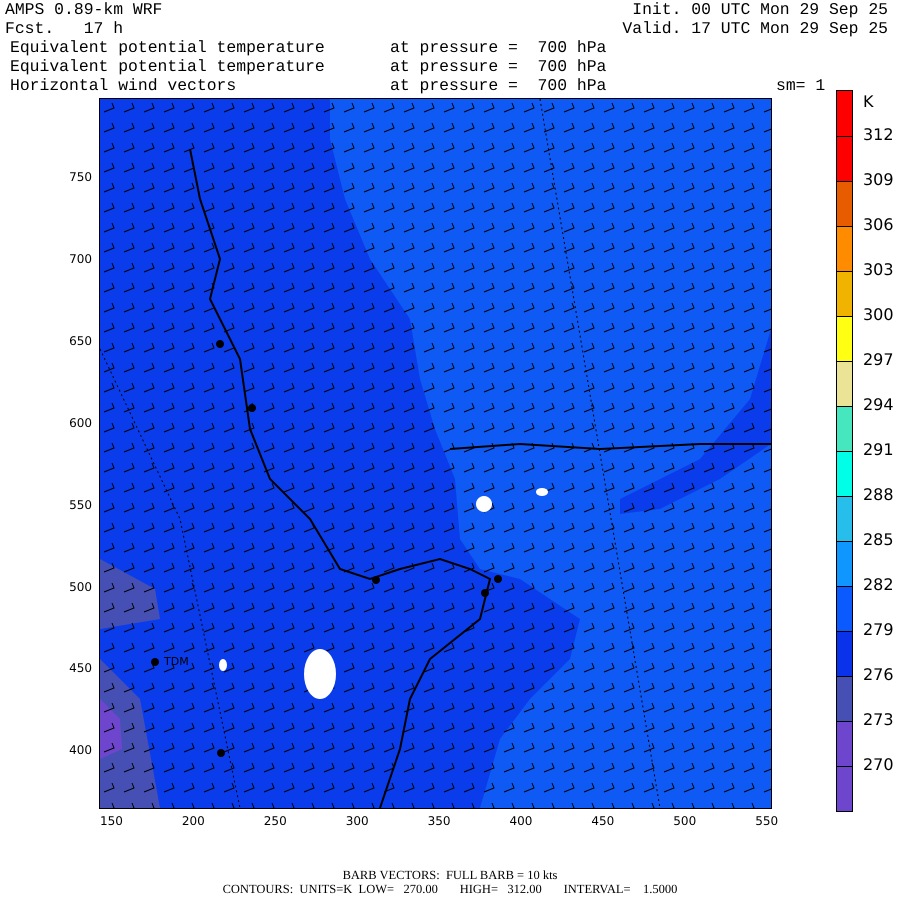 Image resolution: width=900 pixels, height=900 pixels. What do you see at coordinates (878, 540) in the screenshot?
I see `scale-label: 285` at bounding box center [878, 540].